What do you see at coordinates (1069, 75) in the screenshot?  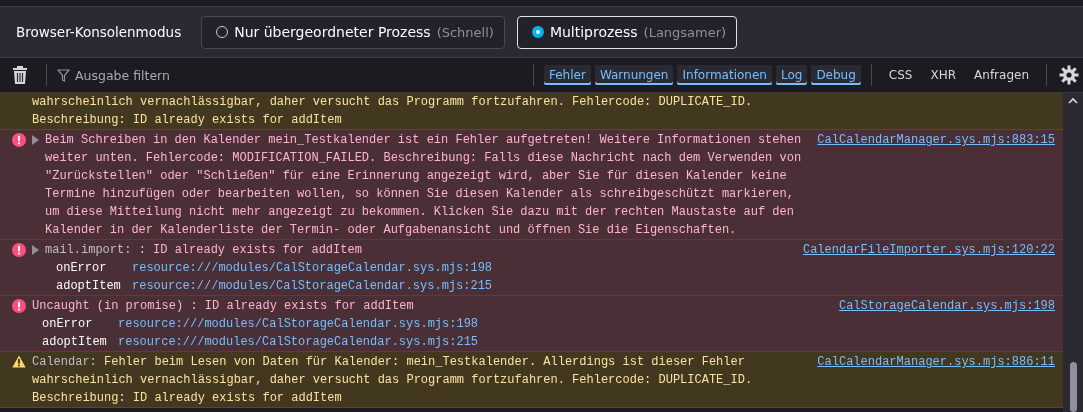 I see `settings-icon` at bounding box center [1069, 75].